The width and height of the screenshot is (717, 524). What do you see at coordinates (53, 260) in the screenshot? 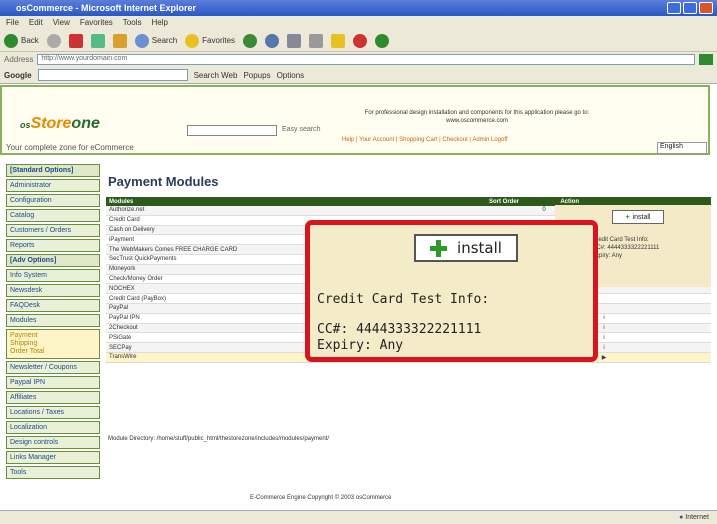
I see `sidebar-item-6: [Adv Options]` at bounding box center [53, 260].